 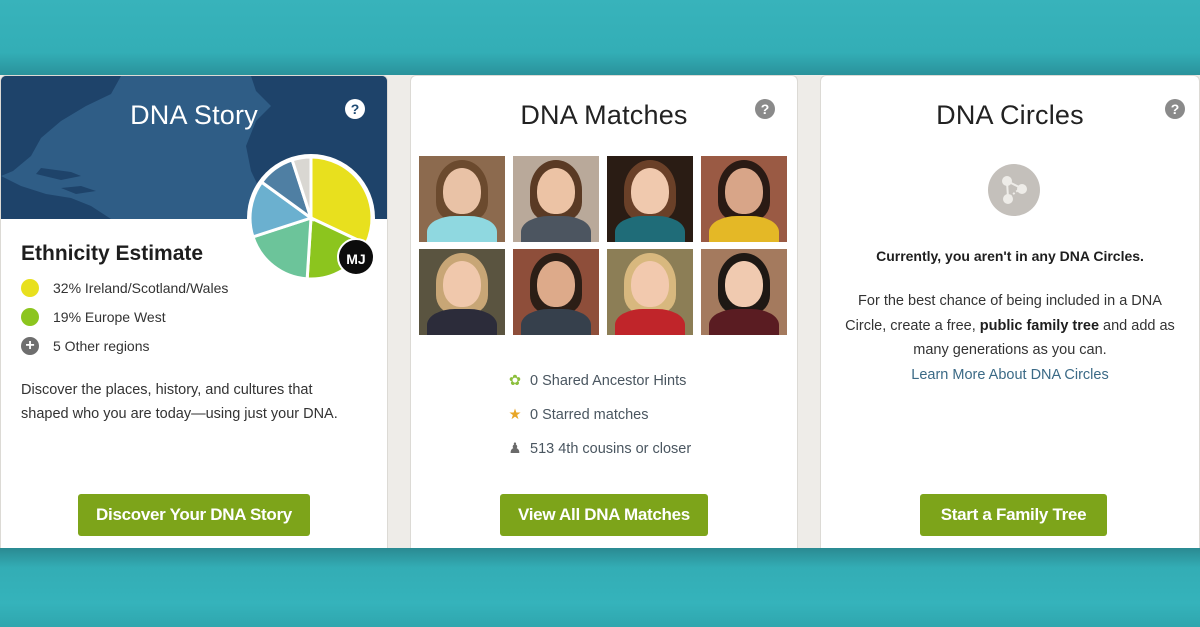 What do you see at coordinates (603, 245) in the screenshot?
I see `match-photos-grid` at bounding box center [603, 245].